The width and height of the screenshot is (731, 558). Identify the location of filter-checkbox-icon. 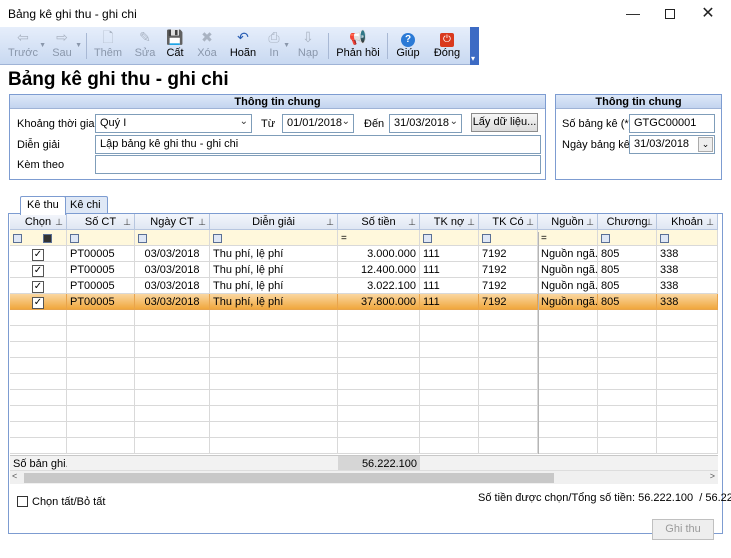
(48, 238).